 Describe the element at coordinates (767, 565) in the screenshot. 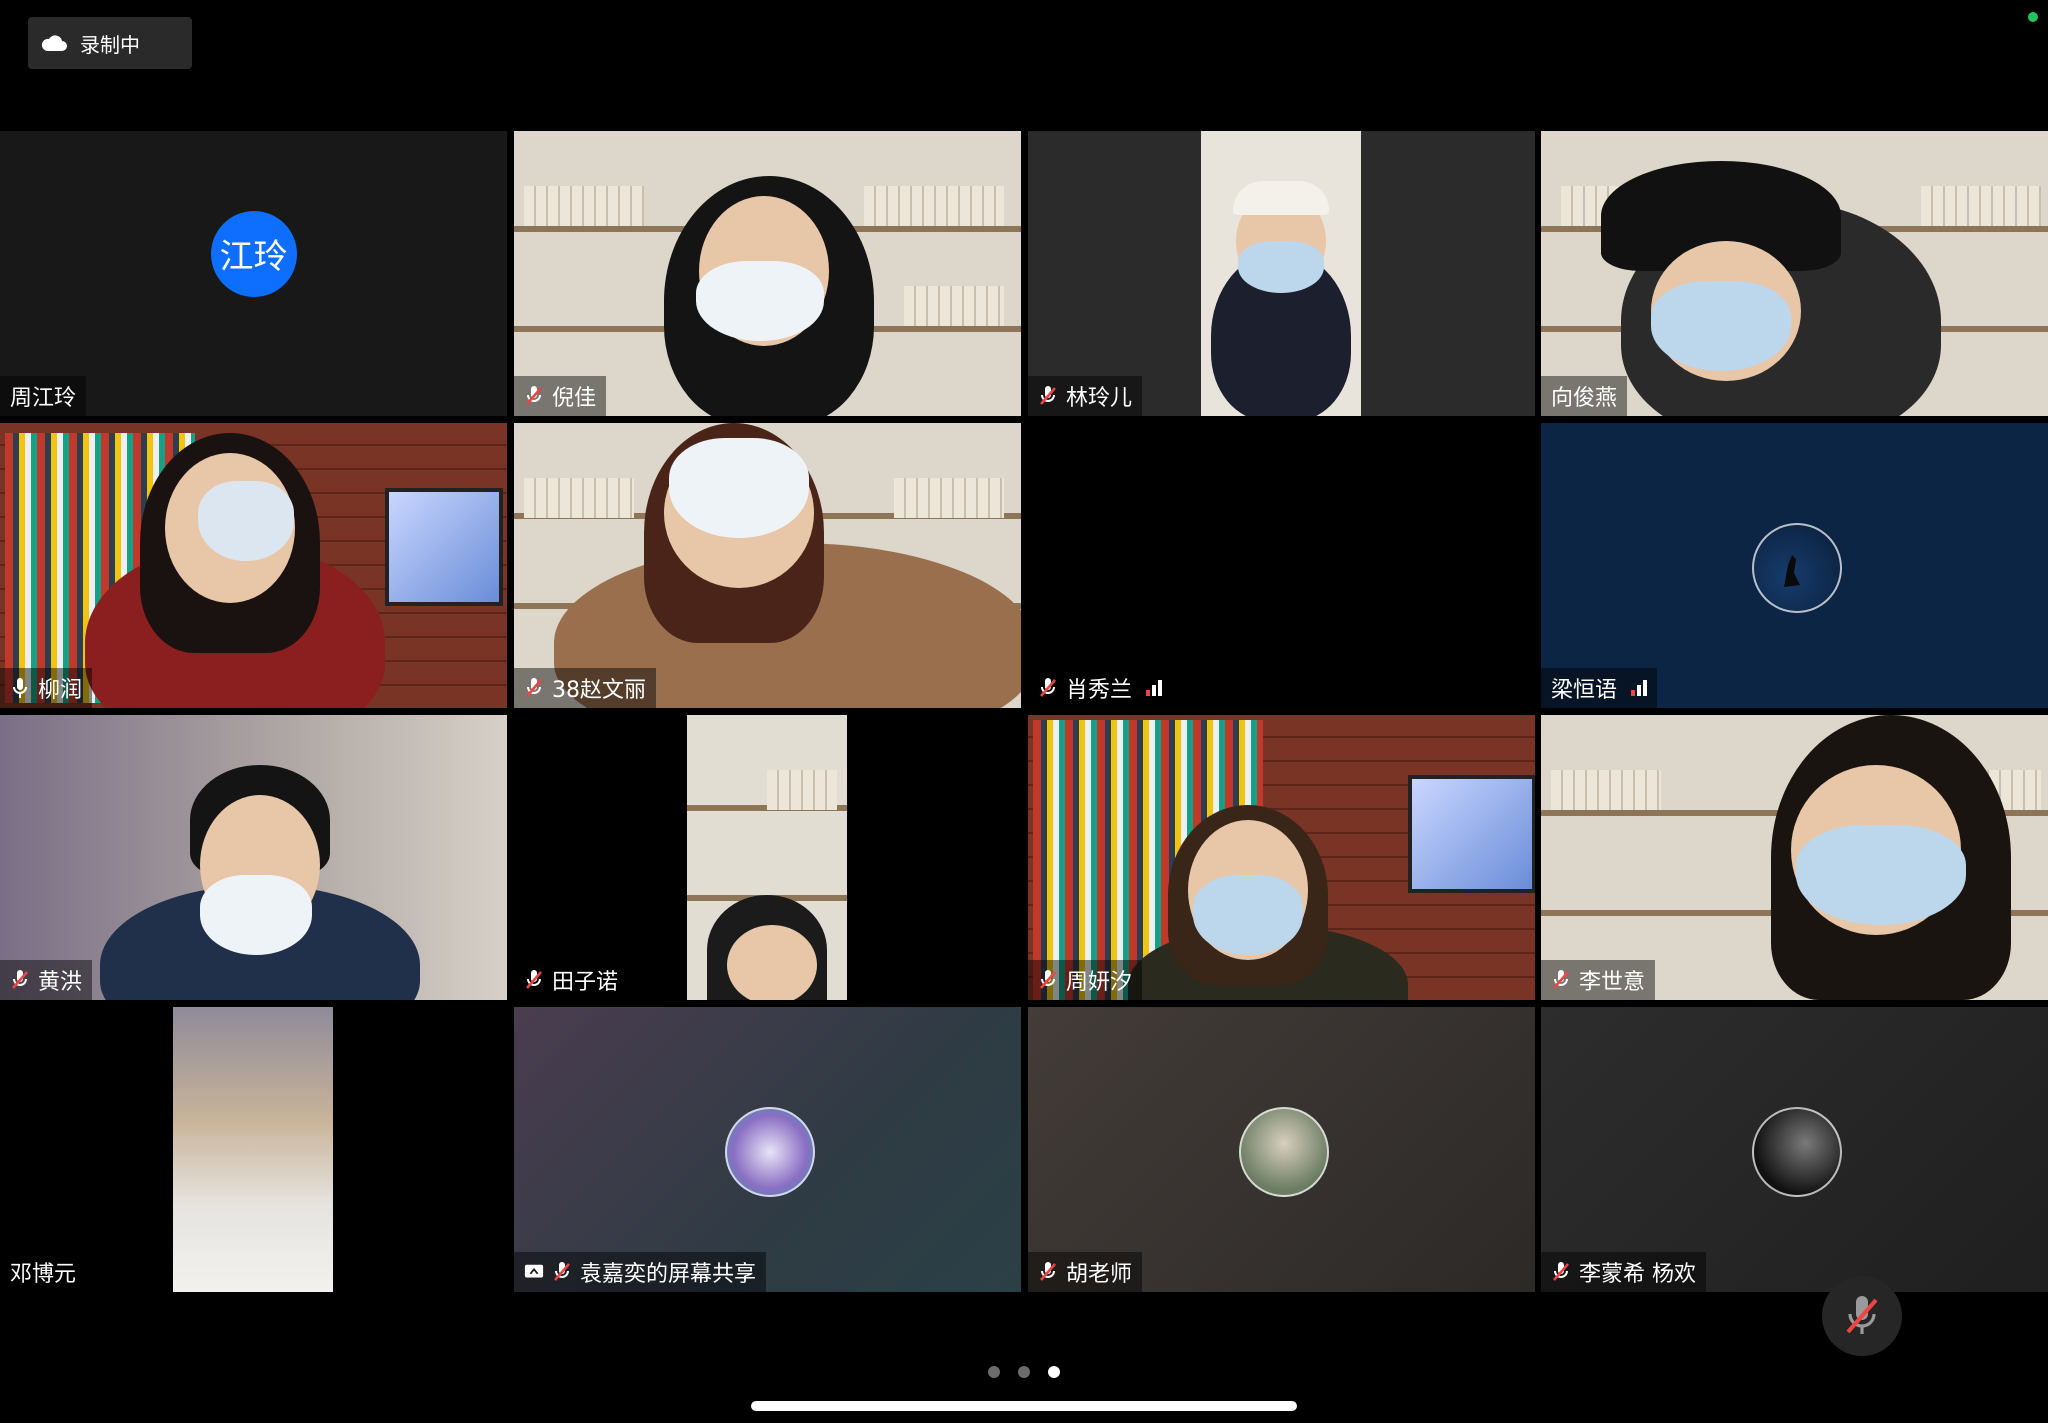

I see `video-tile: 38赵文丽` at that location.